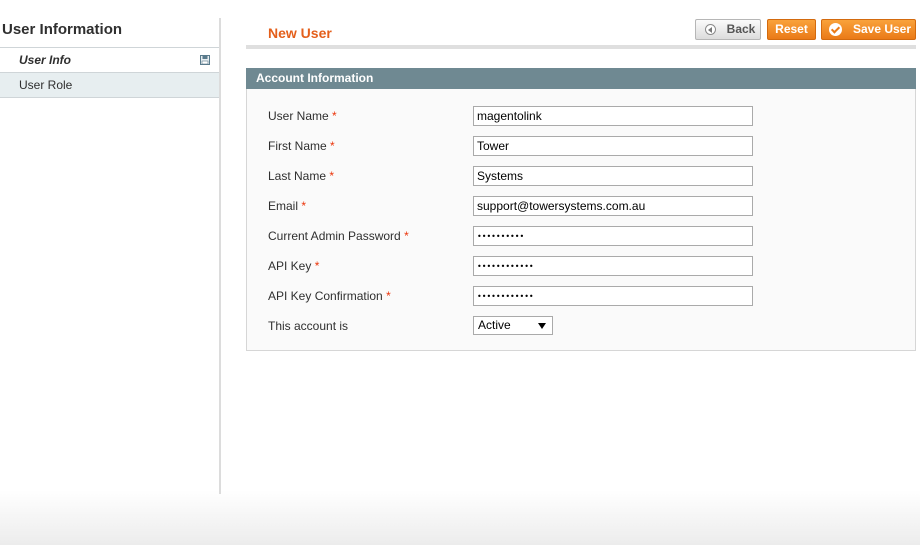  I want to click on email-input, so click(613, 206).